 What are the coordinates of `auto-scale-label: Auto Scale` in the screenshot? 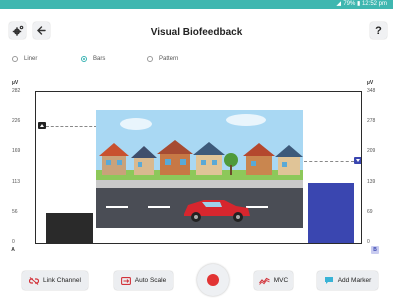 It's located at (150, 280).